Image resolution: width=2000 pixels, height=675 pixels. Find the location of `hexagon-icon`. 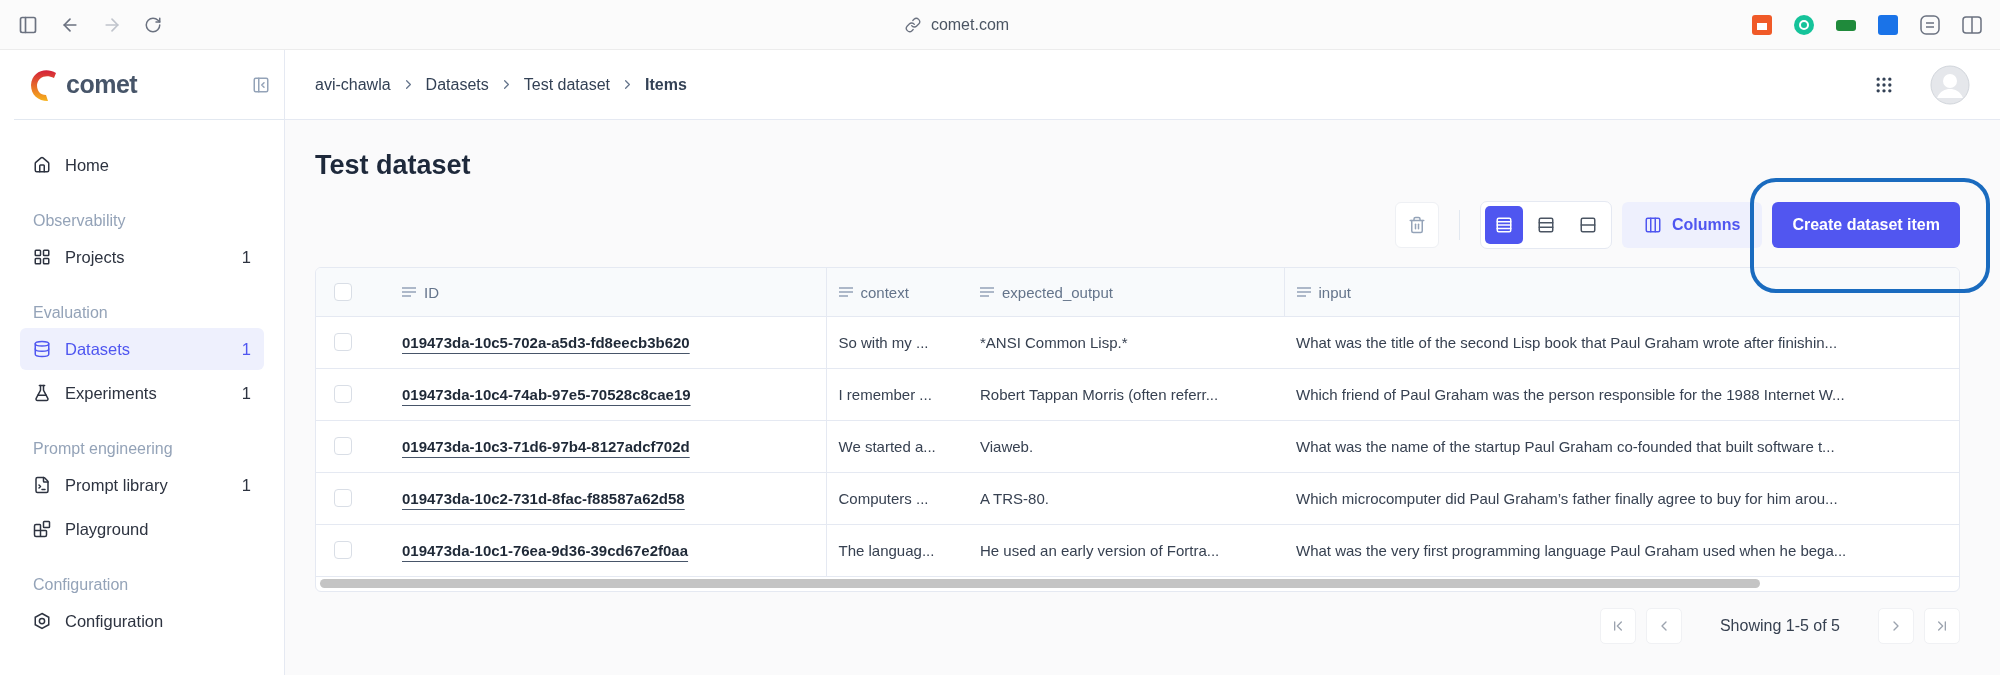

hexagon-icon is located at coordinates (42, 621).